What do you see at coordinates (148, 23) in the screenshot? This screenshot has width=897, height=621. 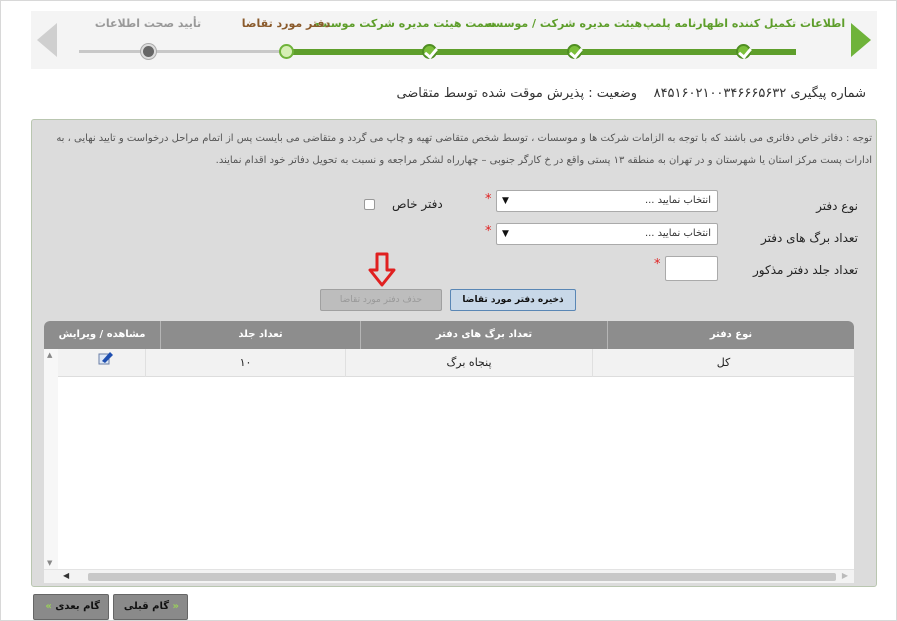 I see `wizard-step-label: تأیید صحت اطلاعات` at bounding box center [148, 23].